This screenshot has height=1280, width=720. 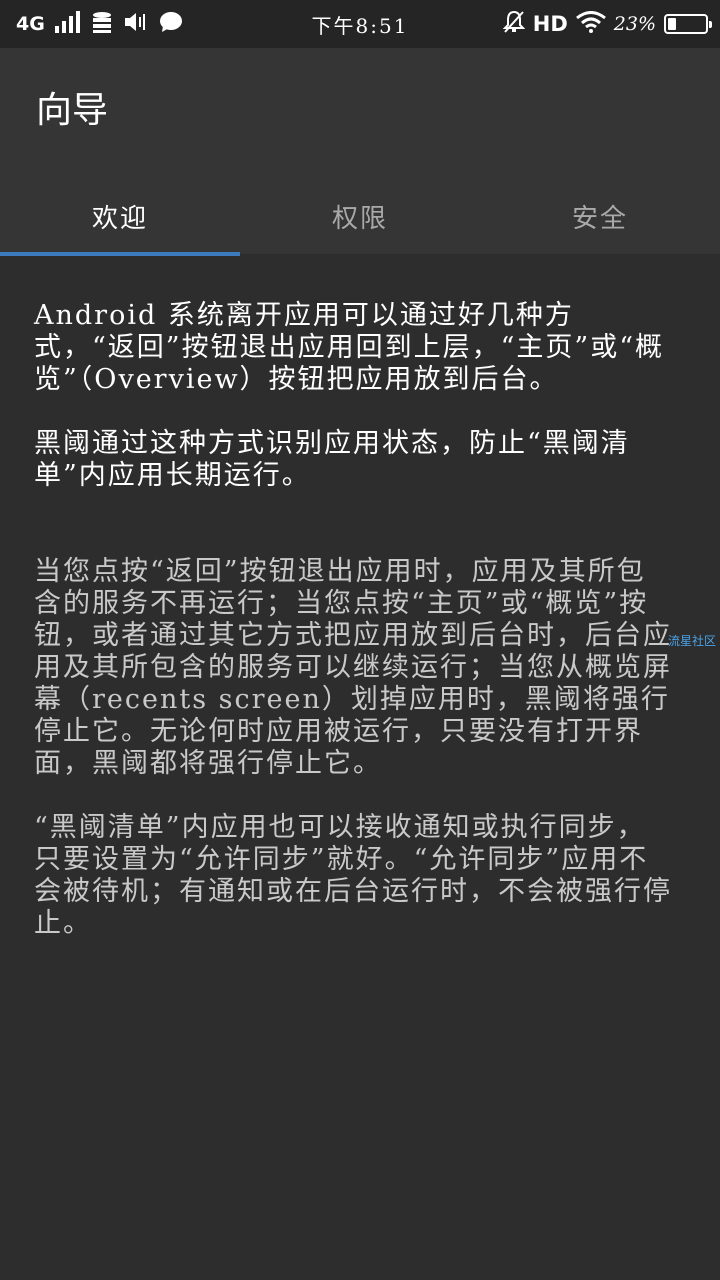 I want to click on tab-bar: 欢迎 权限 安全, so click(x=360, y=216).